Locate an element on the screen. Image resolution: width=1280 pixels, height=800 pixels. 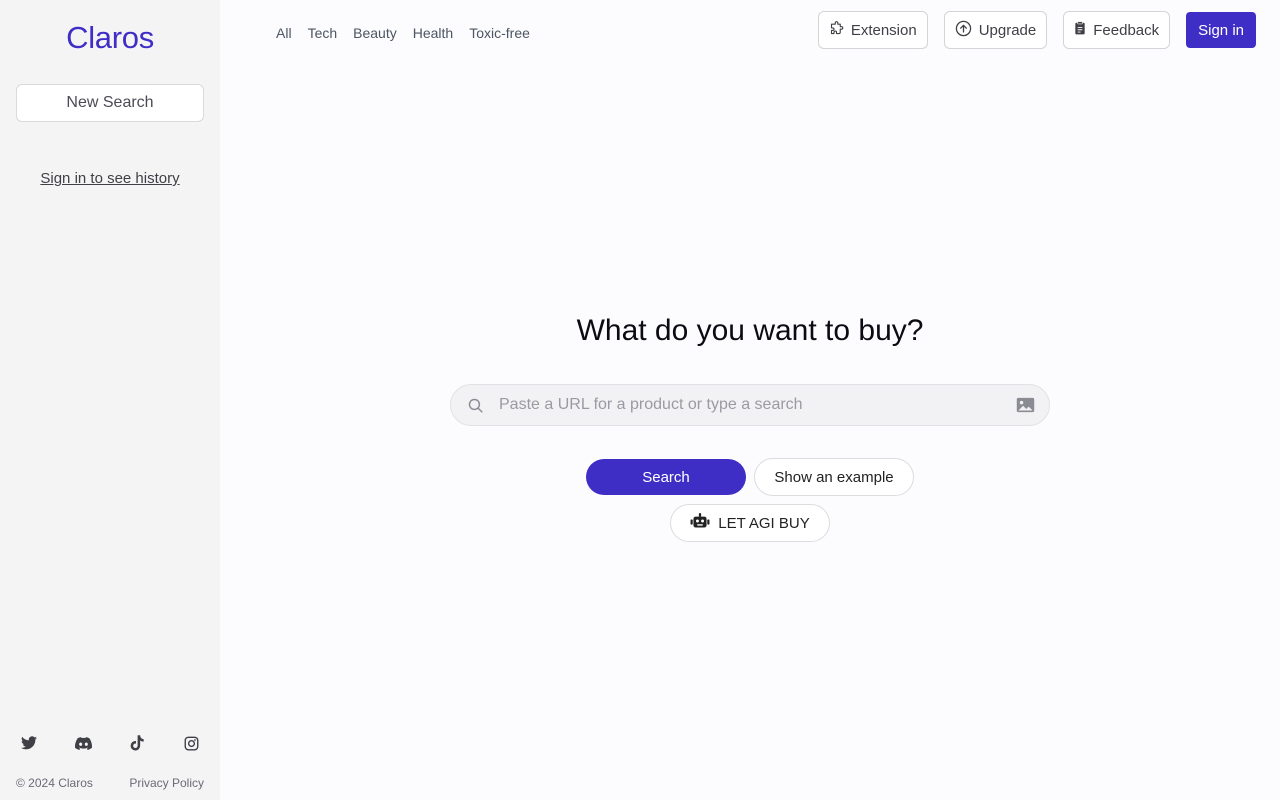
image-upload-icon is located at coordinates (1025, 405).